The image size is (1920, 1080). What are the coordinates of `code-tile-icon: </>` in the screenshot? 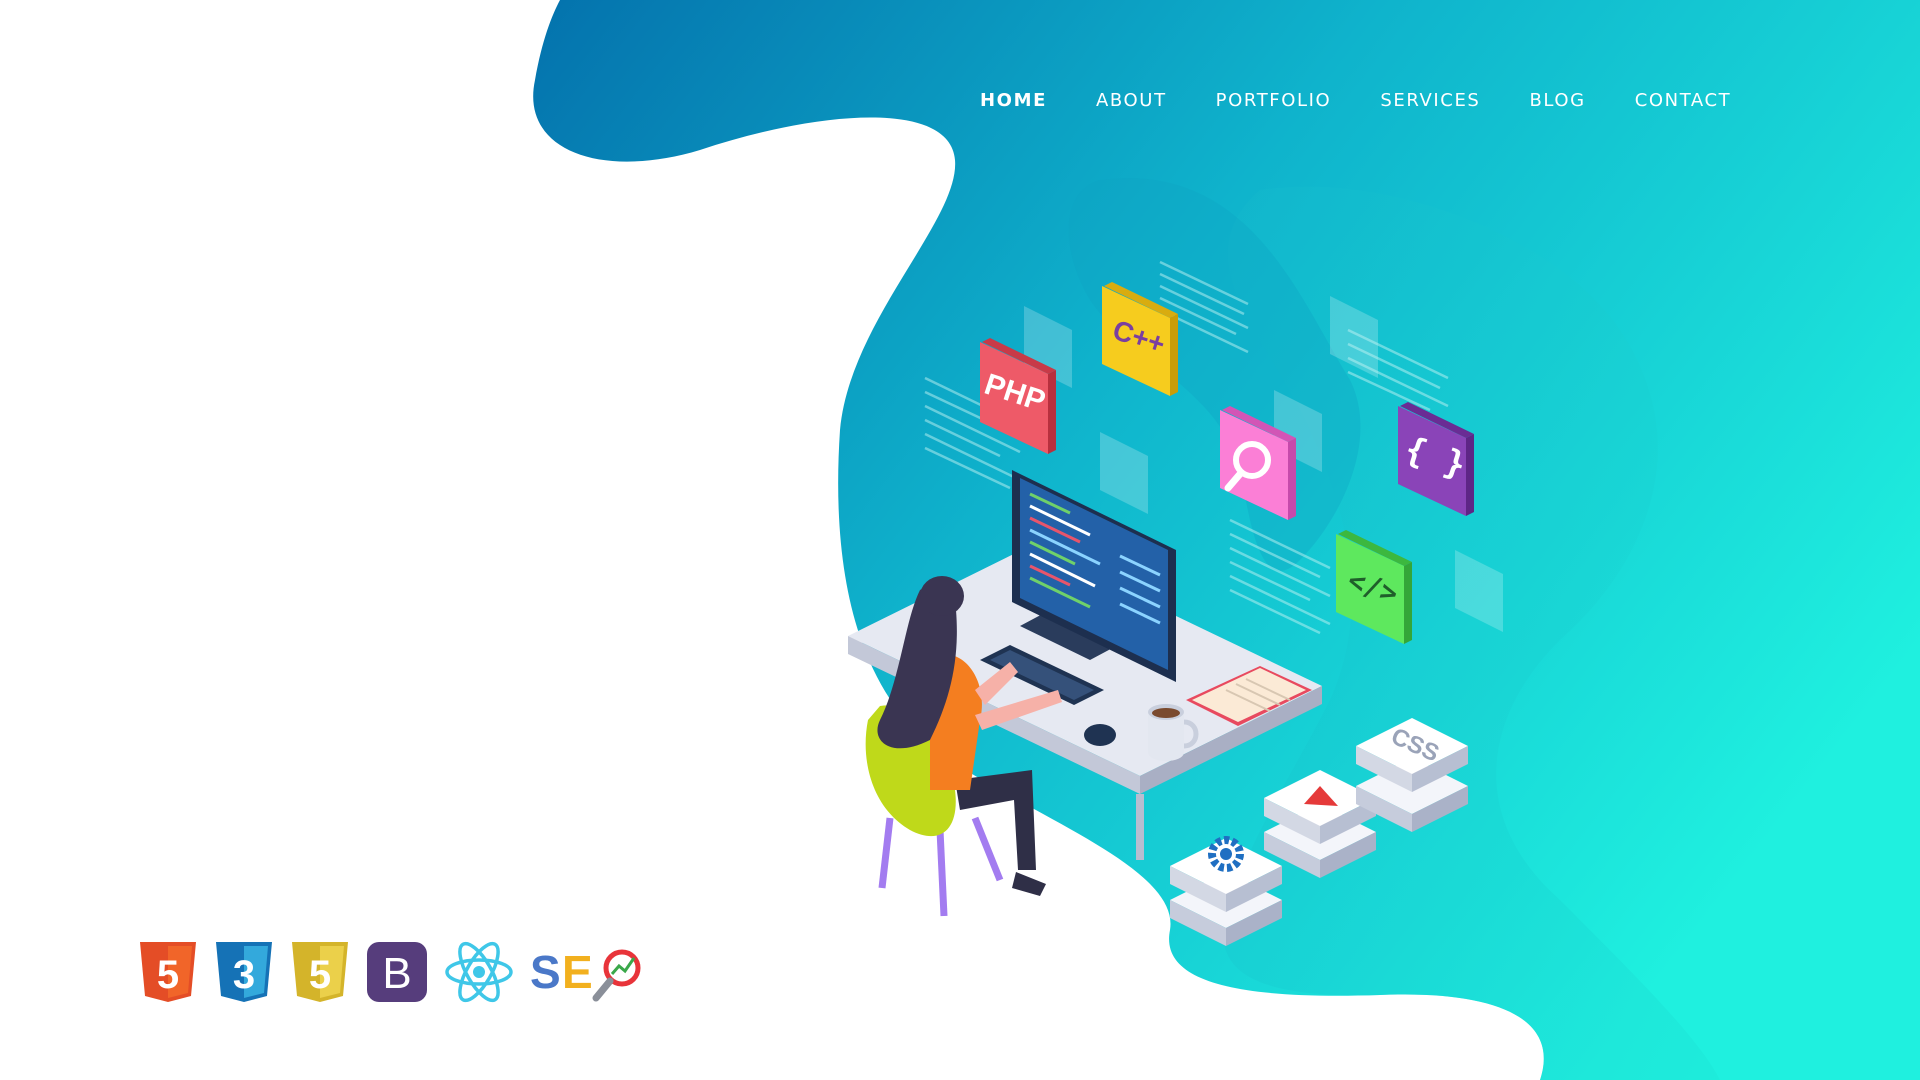 It's located at (1374, 587).